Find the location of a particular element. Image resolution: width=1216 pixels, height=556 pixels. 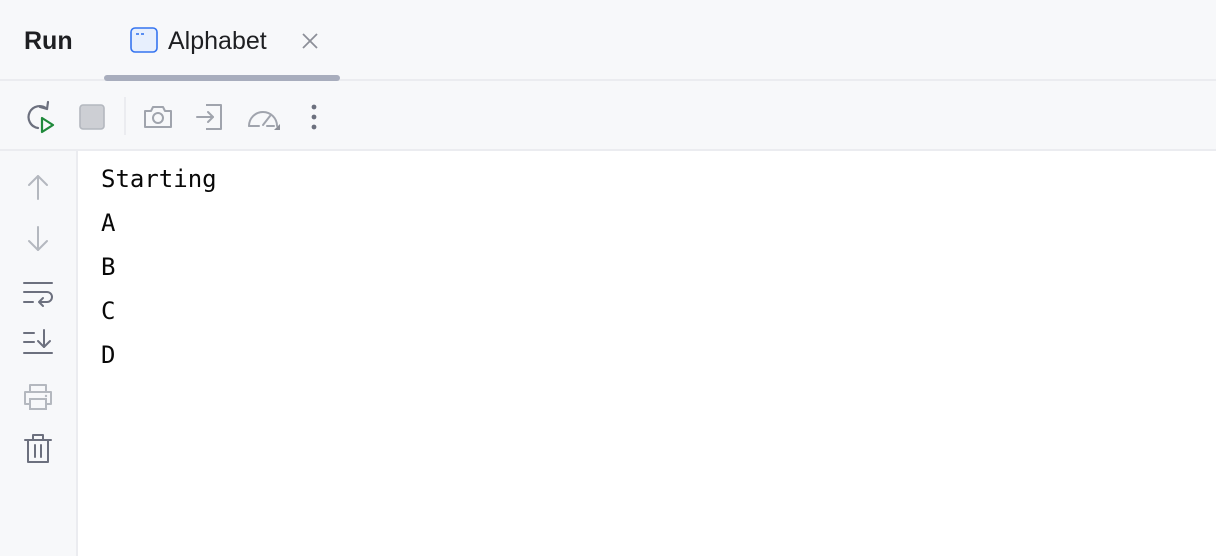

tab-label: Alphabet is located at coordinates (217, 41).